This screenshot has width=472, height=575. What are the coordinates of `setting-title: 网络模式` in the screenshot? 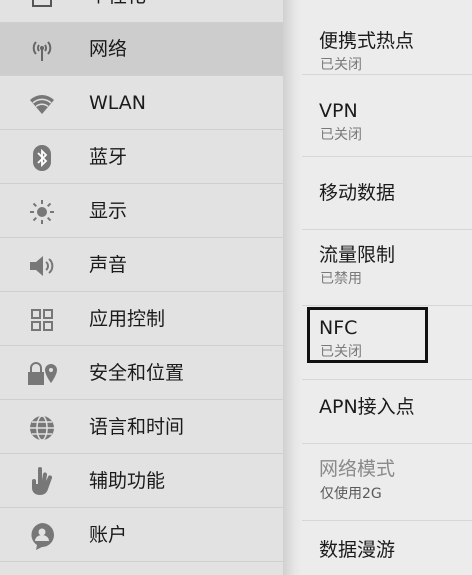 It's located at (357, 469).